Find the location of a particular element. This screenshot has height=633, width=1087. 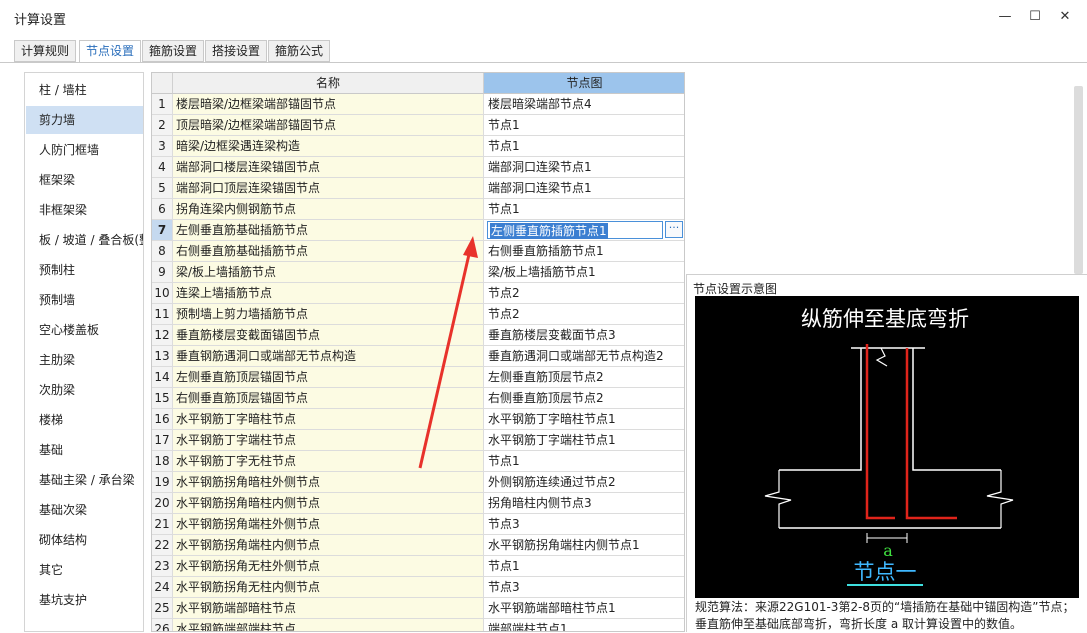

table-row: 12 垂直筋楼层变截面锚固节点 垂直筋楼层变截面节点3 is located at coordinates (418, 335).